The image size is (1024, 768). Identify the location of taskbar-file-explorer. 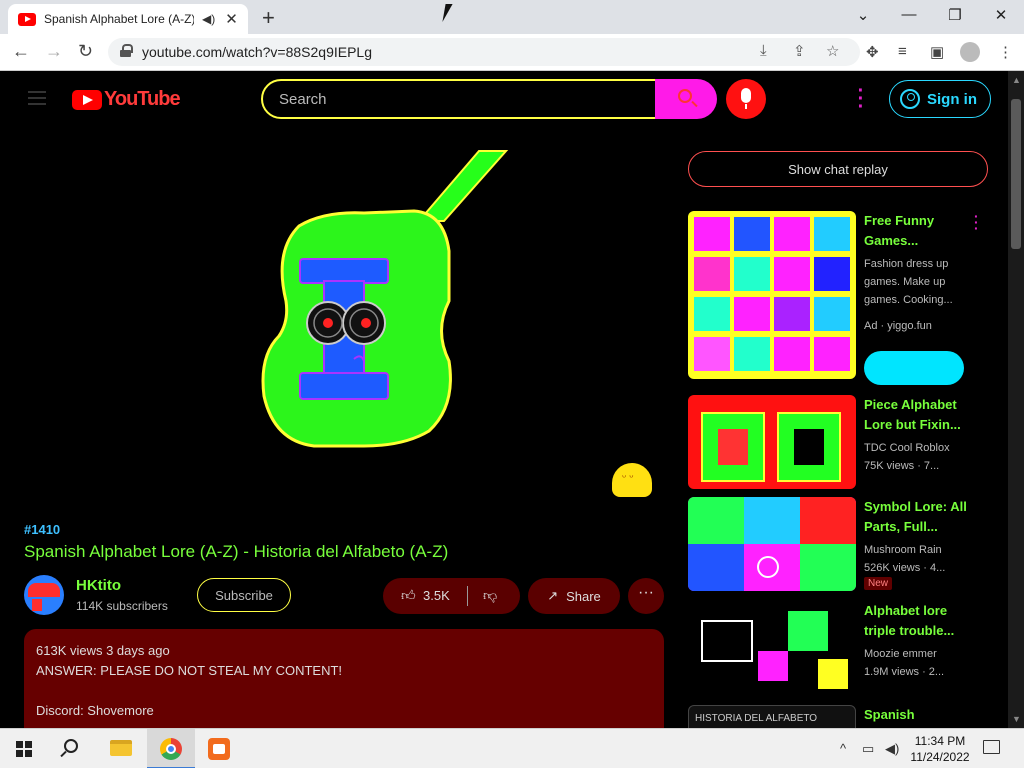
(122, 748).